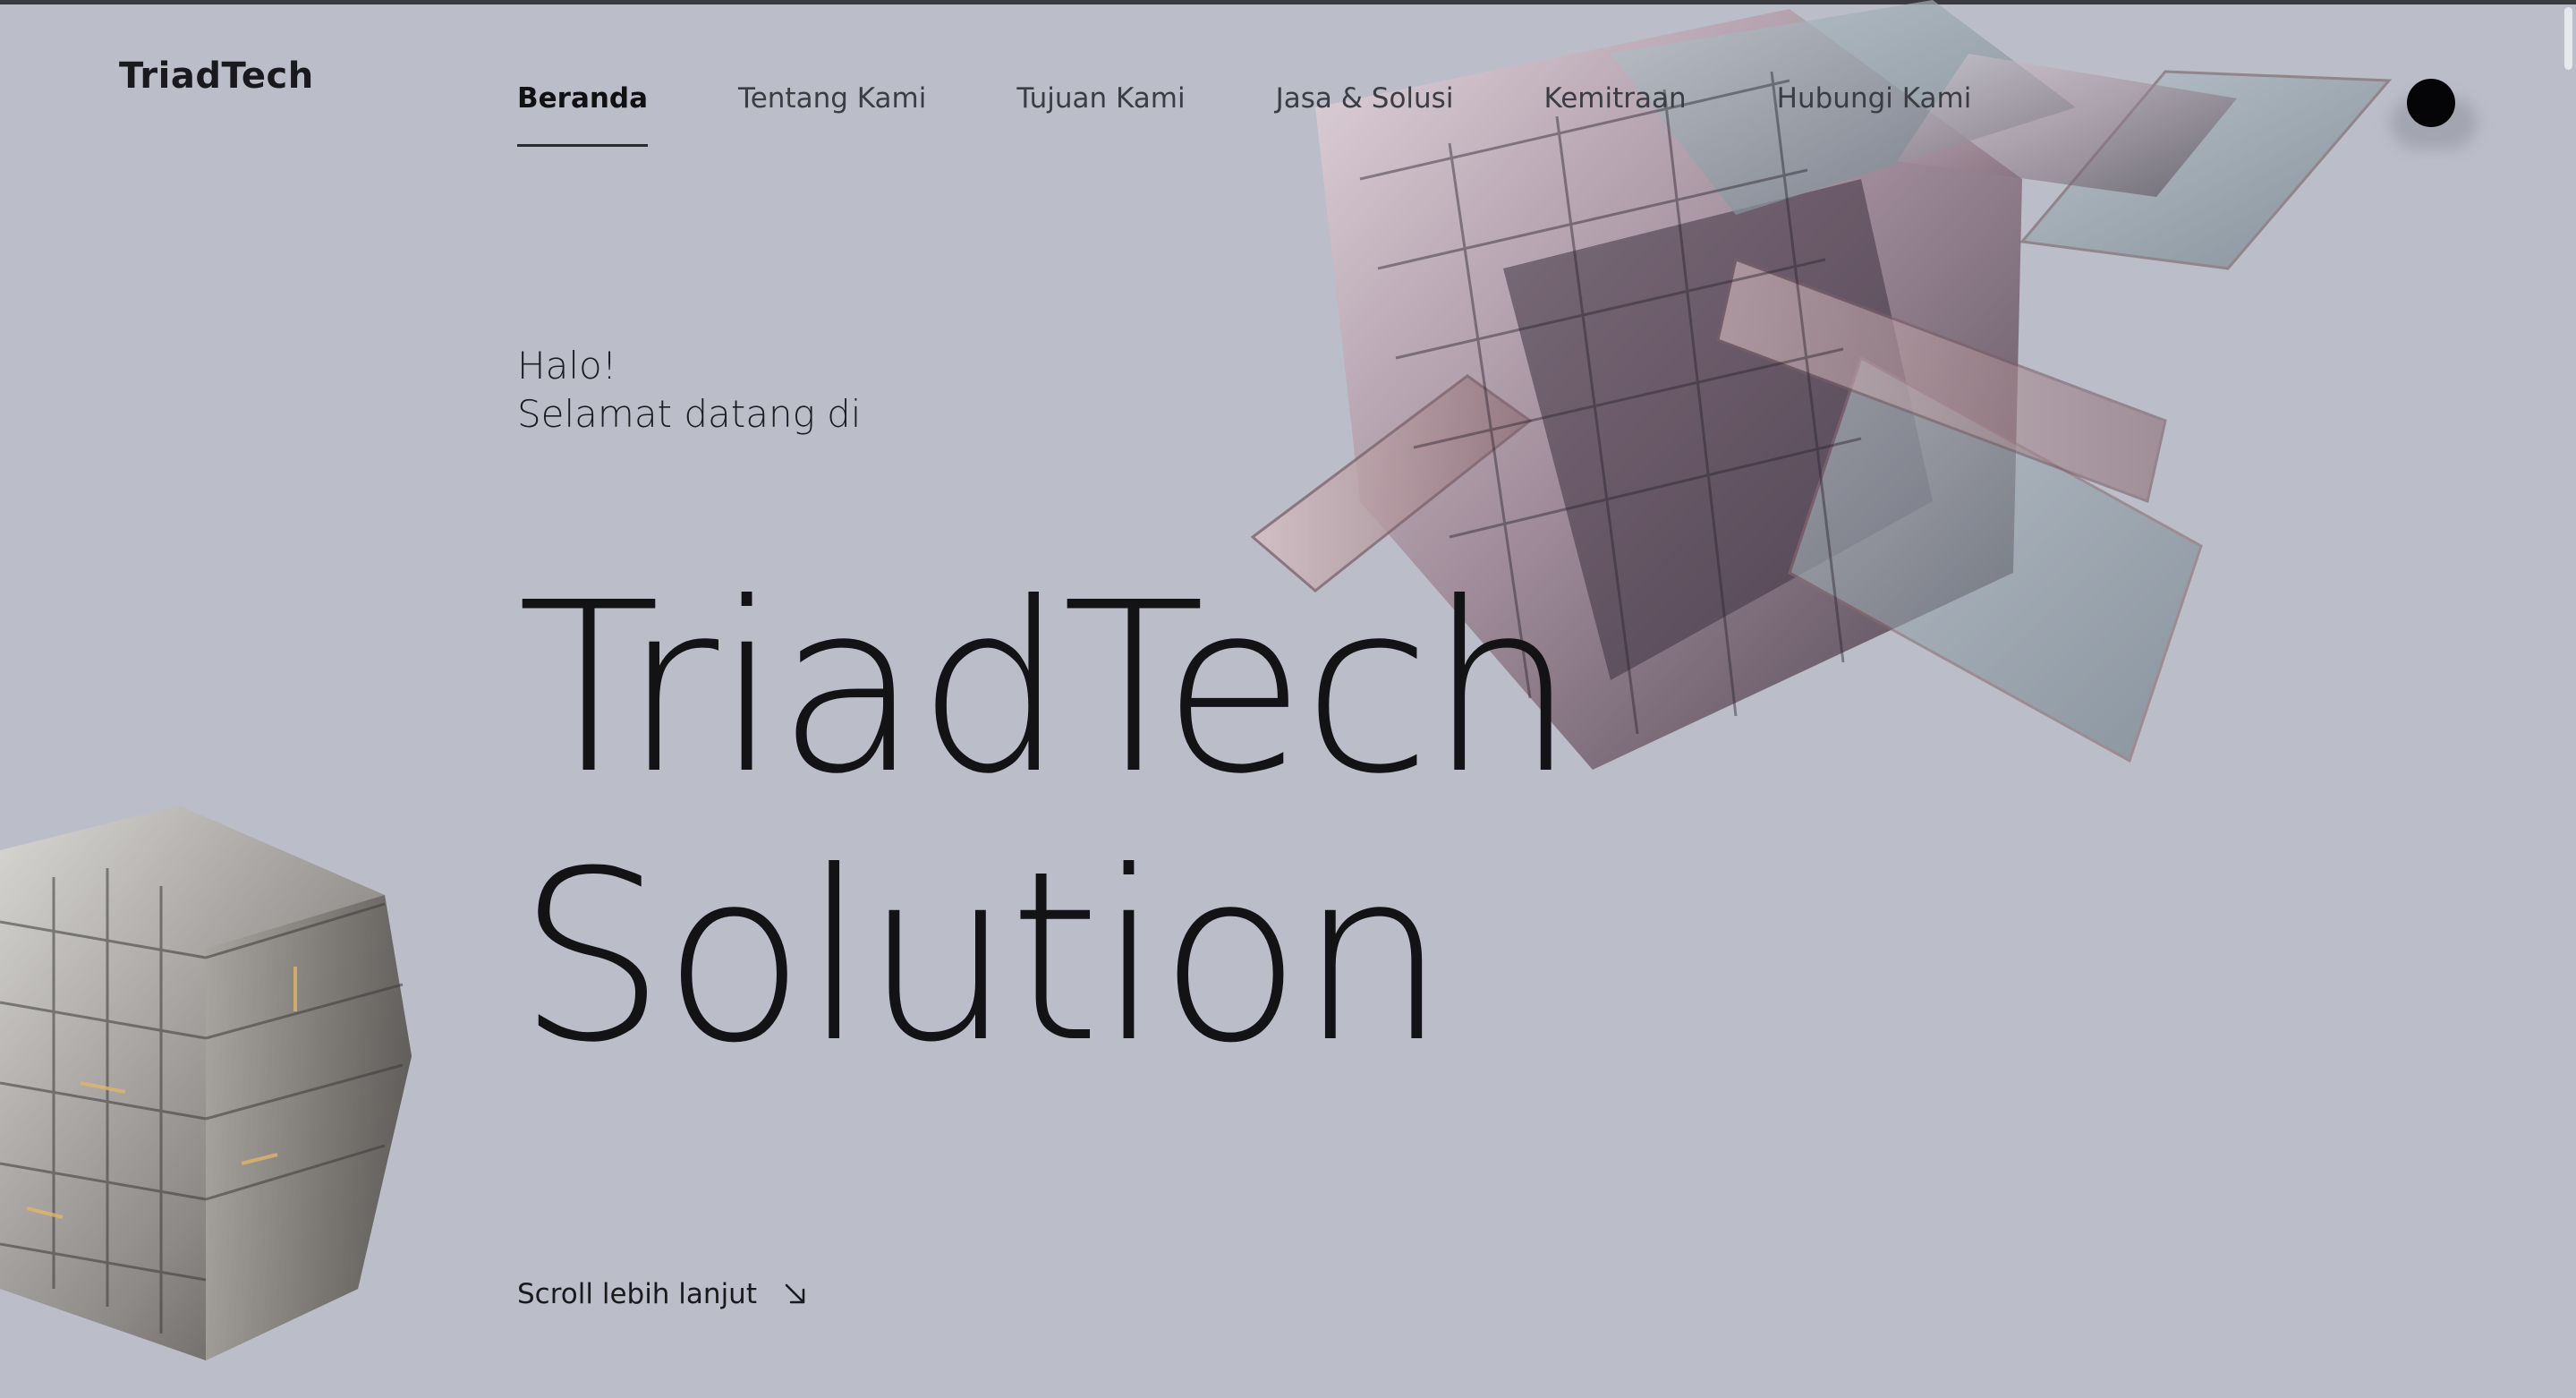 The image size is (2576, 1398). Describe the element at coordinates (2431, 103) in the screenshot. I see `dark-mode-dot-icon` at that location.